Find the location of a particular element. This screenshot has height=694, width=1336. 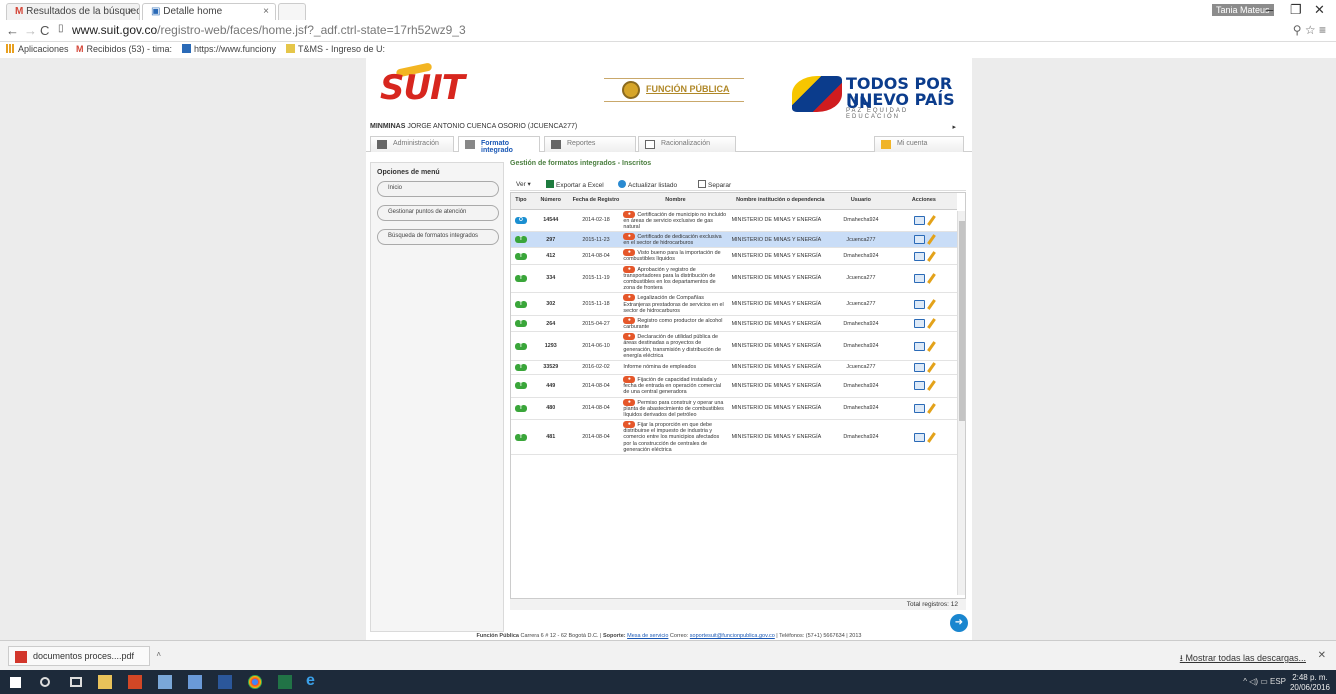

col-acciones: Acciones is located at coordinates (923, 201).